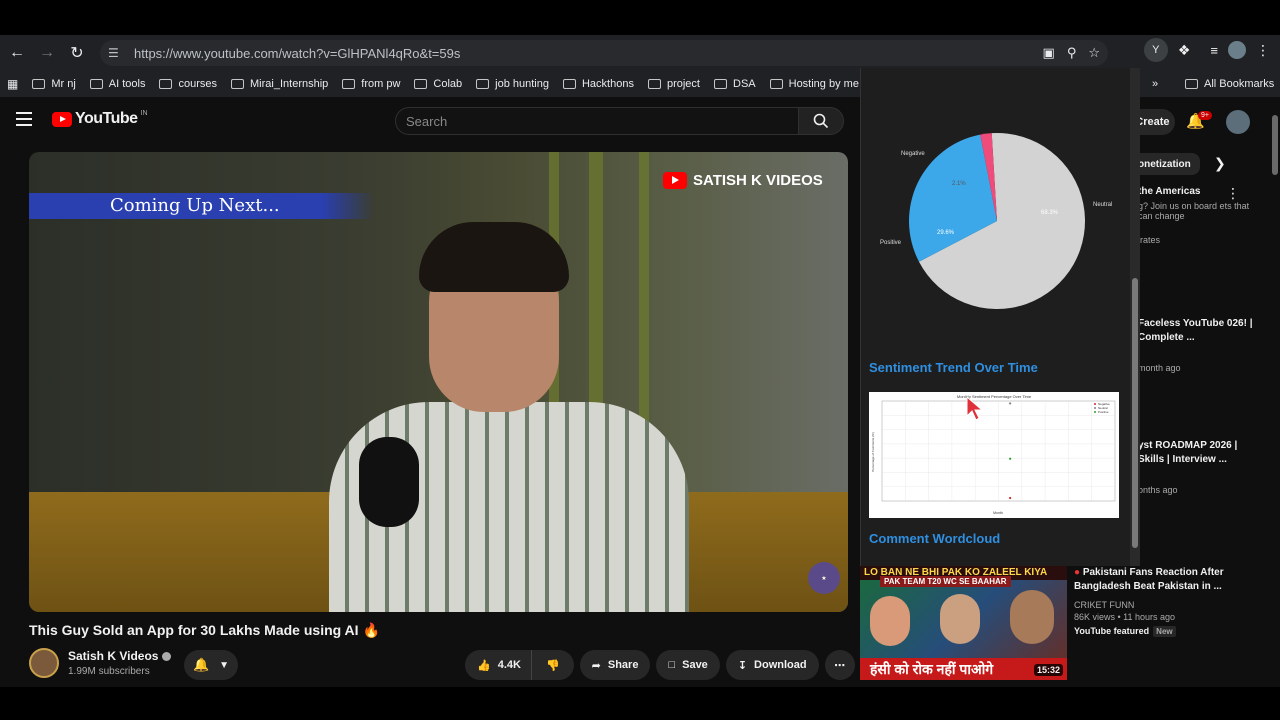  What do you see at coordinates (674, 84) in the screenshot?
I see `bookmark-project: project` at bounding box center [674, 84].